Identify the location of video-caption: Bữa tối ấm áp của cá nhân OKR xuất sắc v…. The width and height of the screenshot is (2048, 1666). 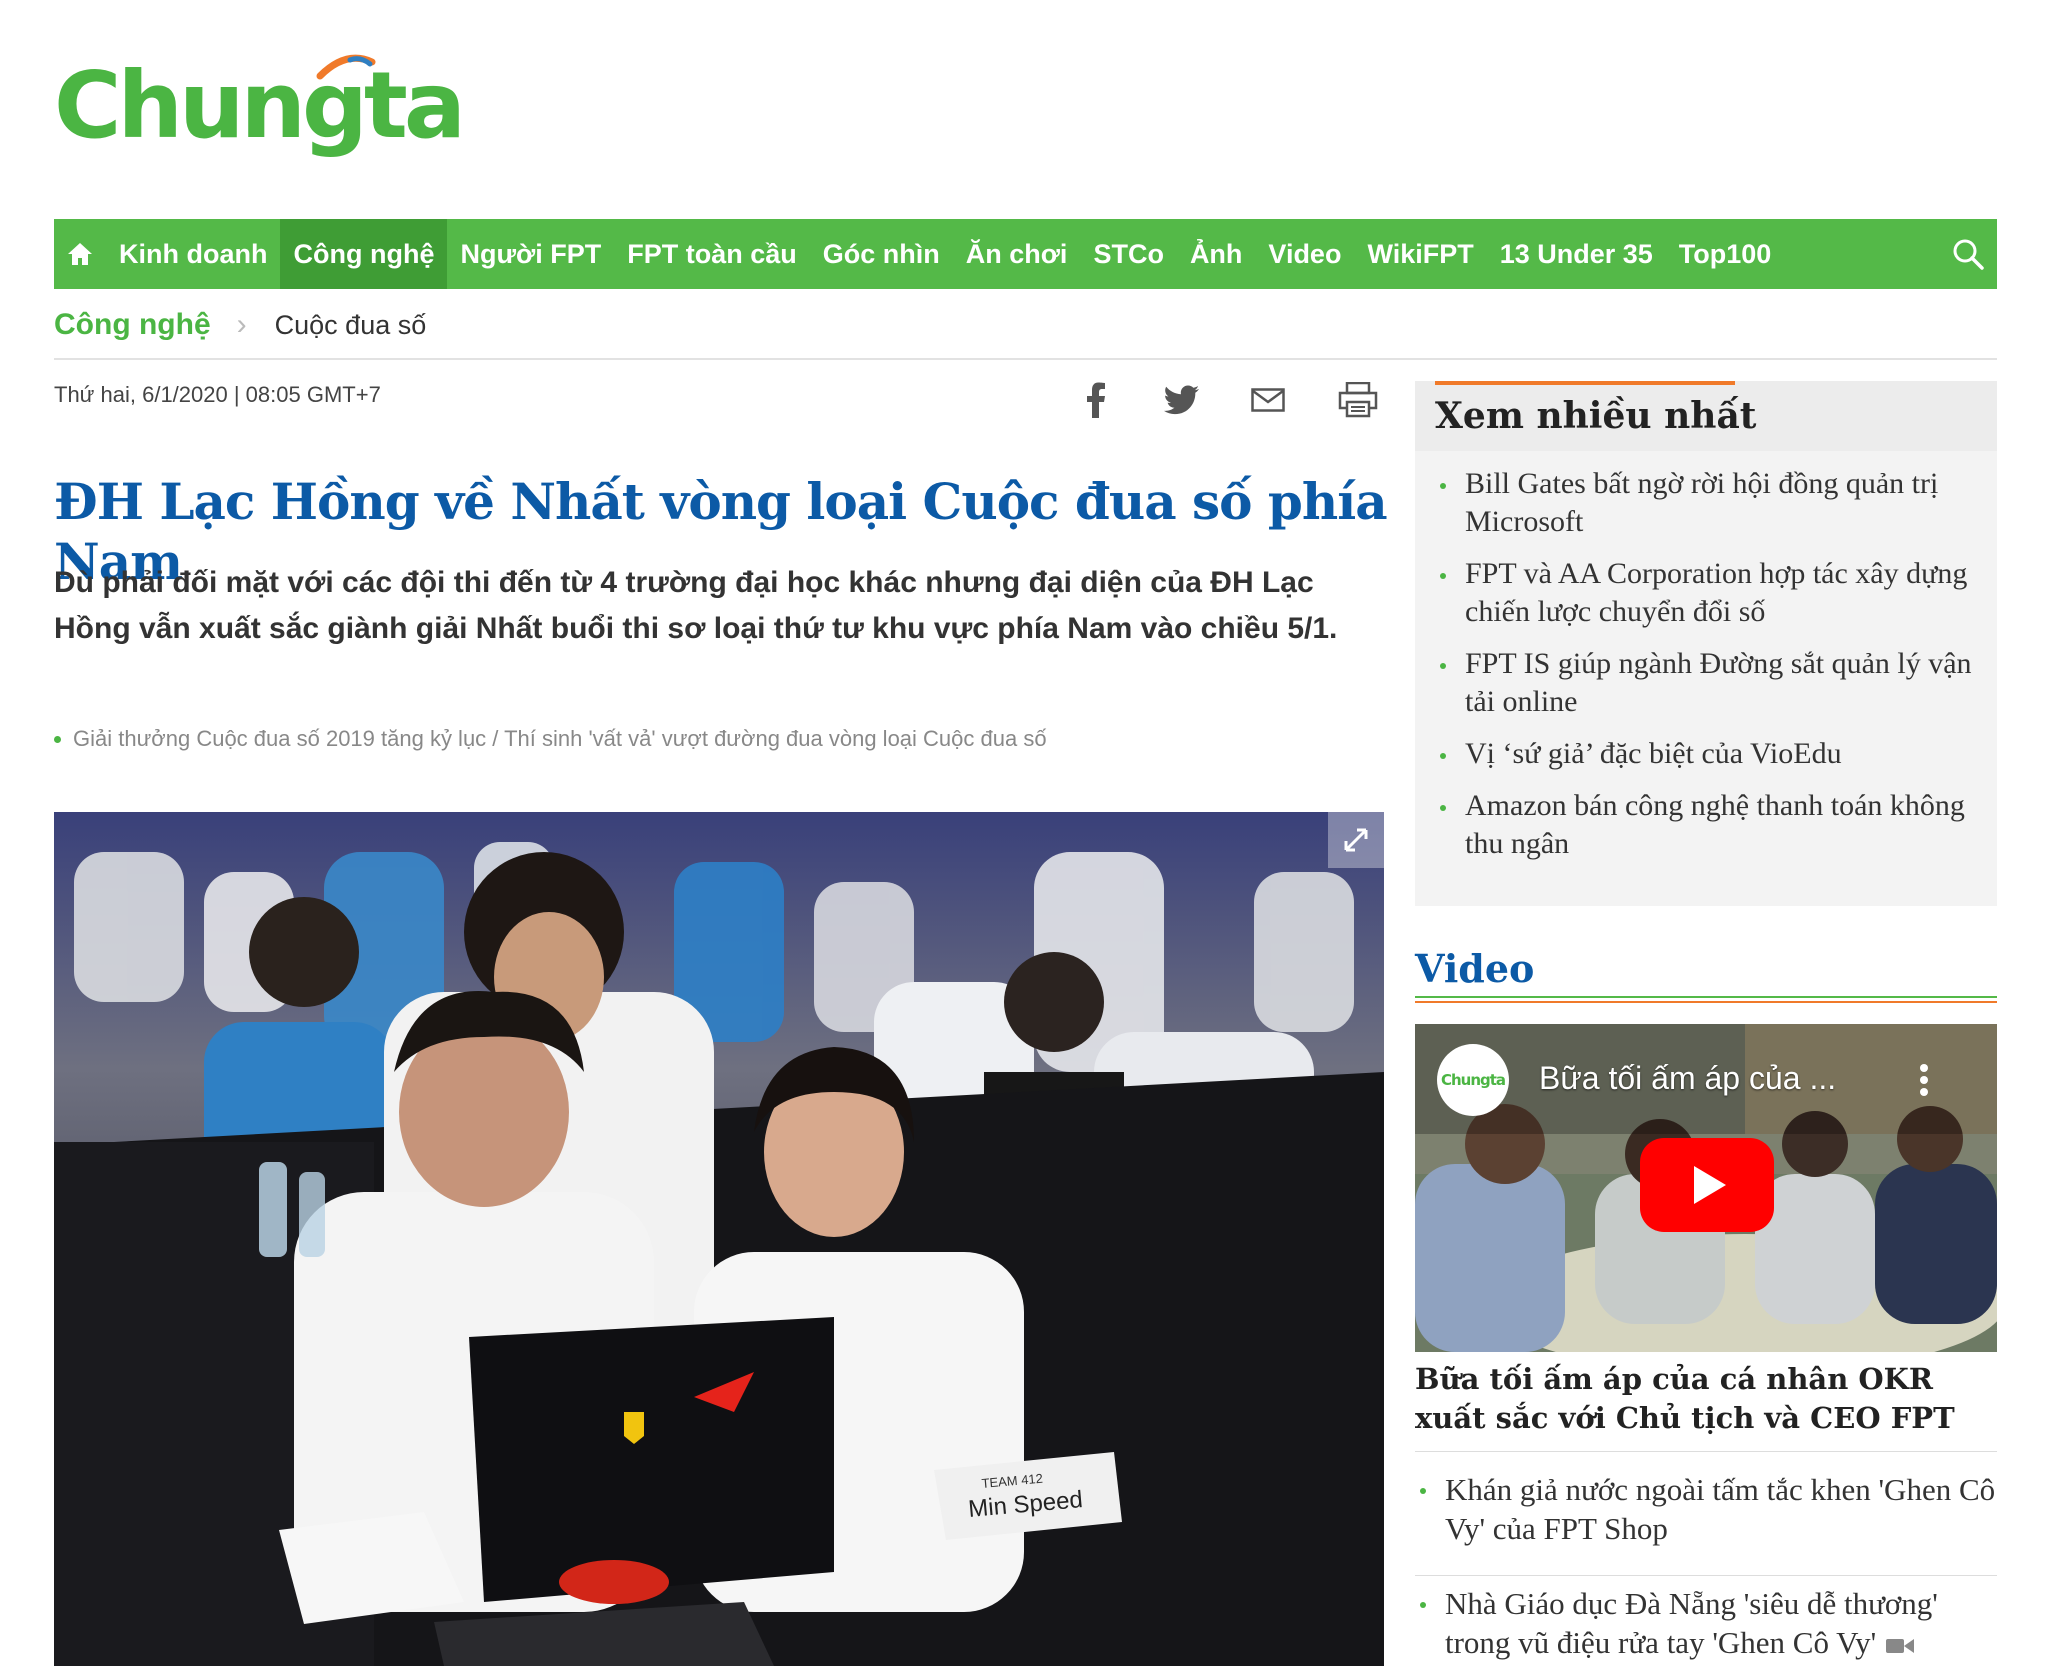
(1706, 1399).